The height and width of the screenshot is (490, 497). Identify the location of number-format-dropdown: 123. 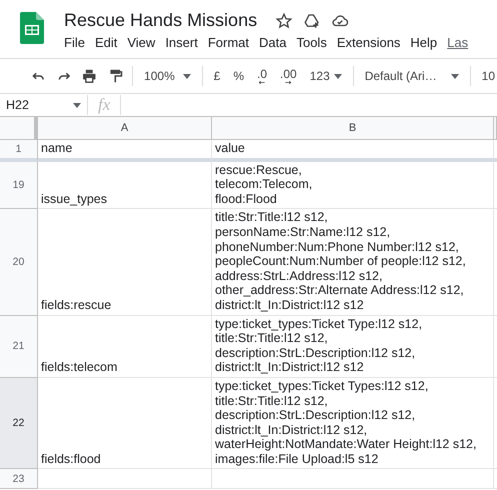
(326, 76).